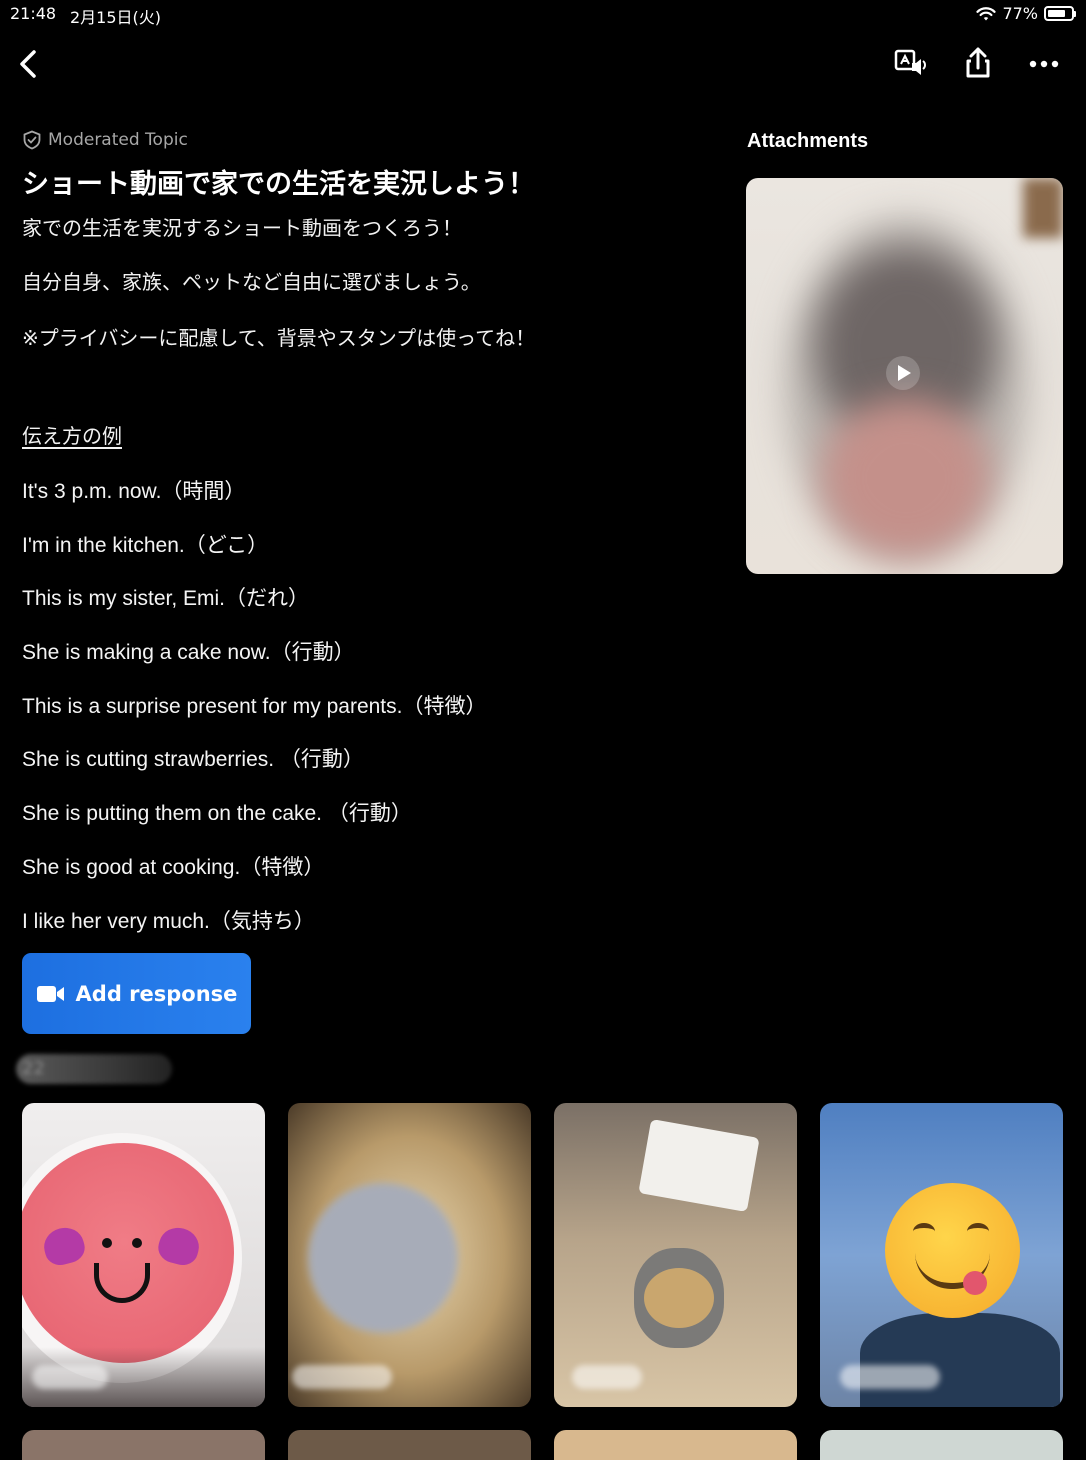 The height and width of the screenshot is (1460, 1086). I want to click on back-button, so click(31, 64).